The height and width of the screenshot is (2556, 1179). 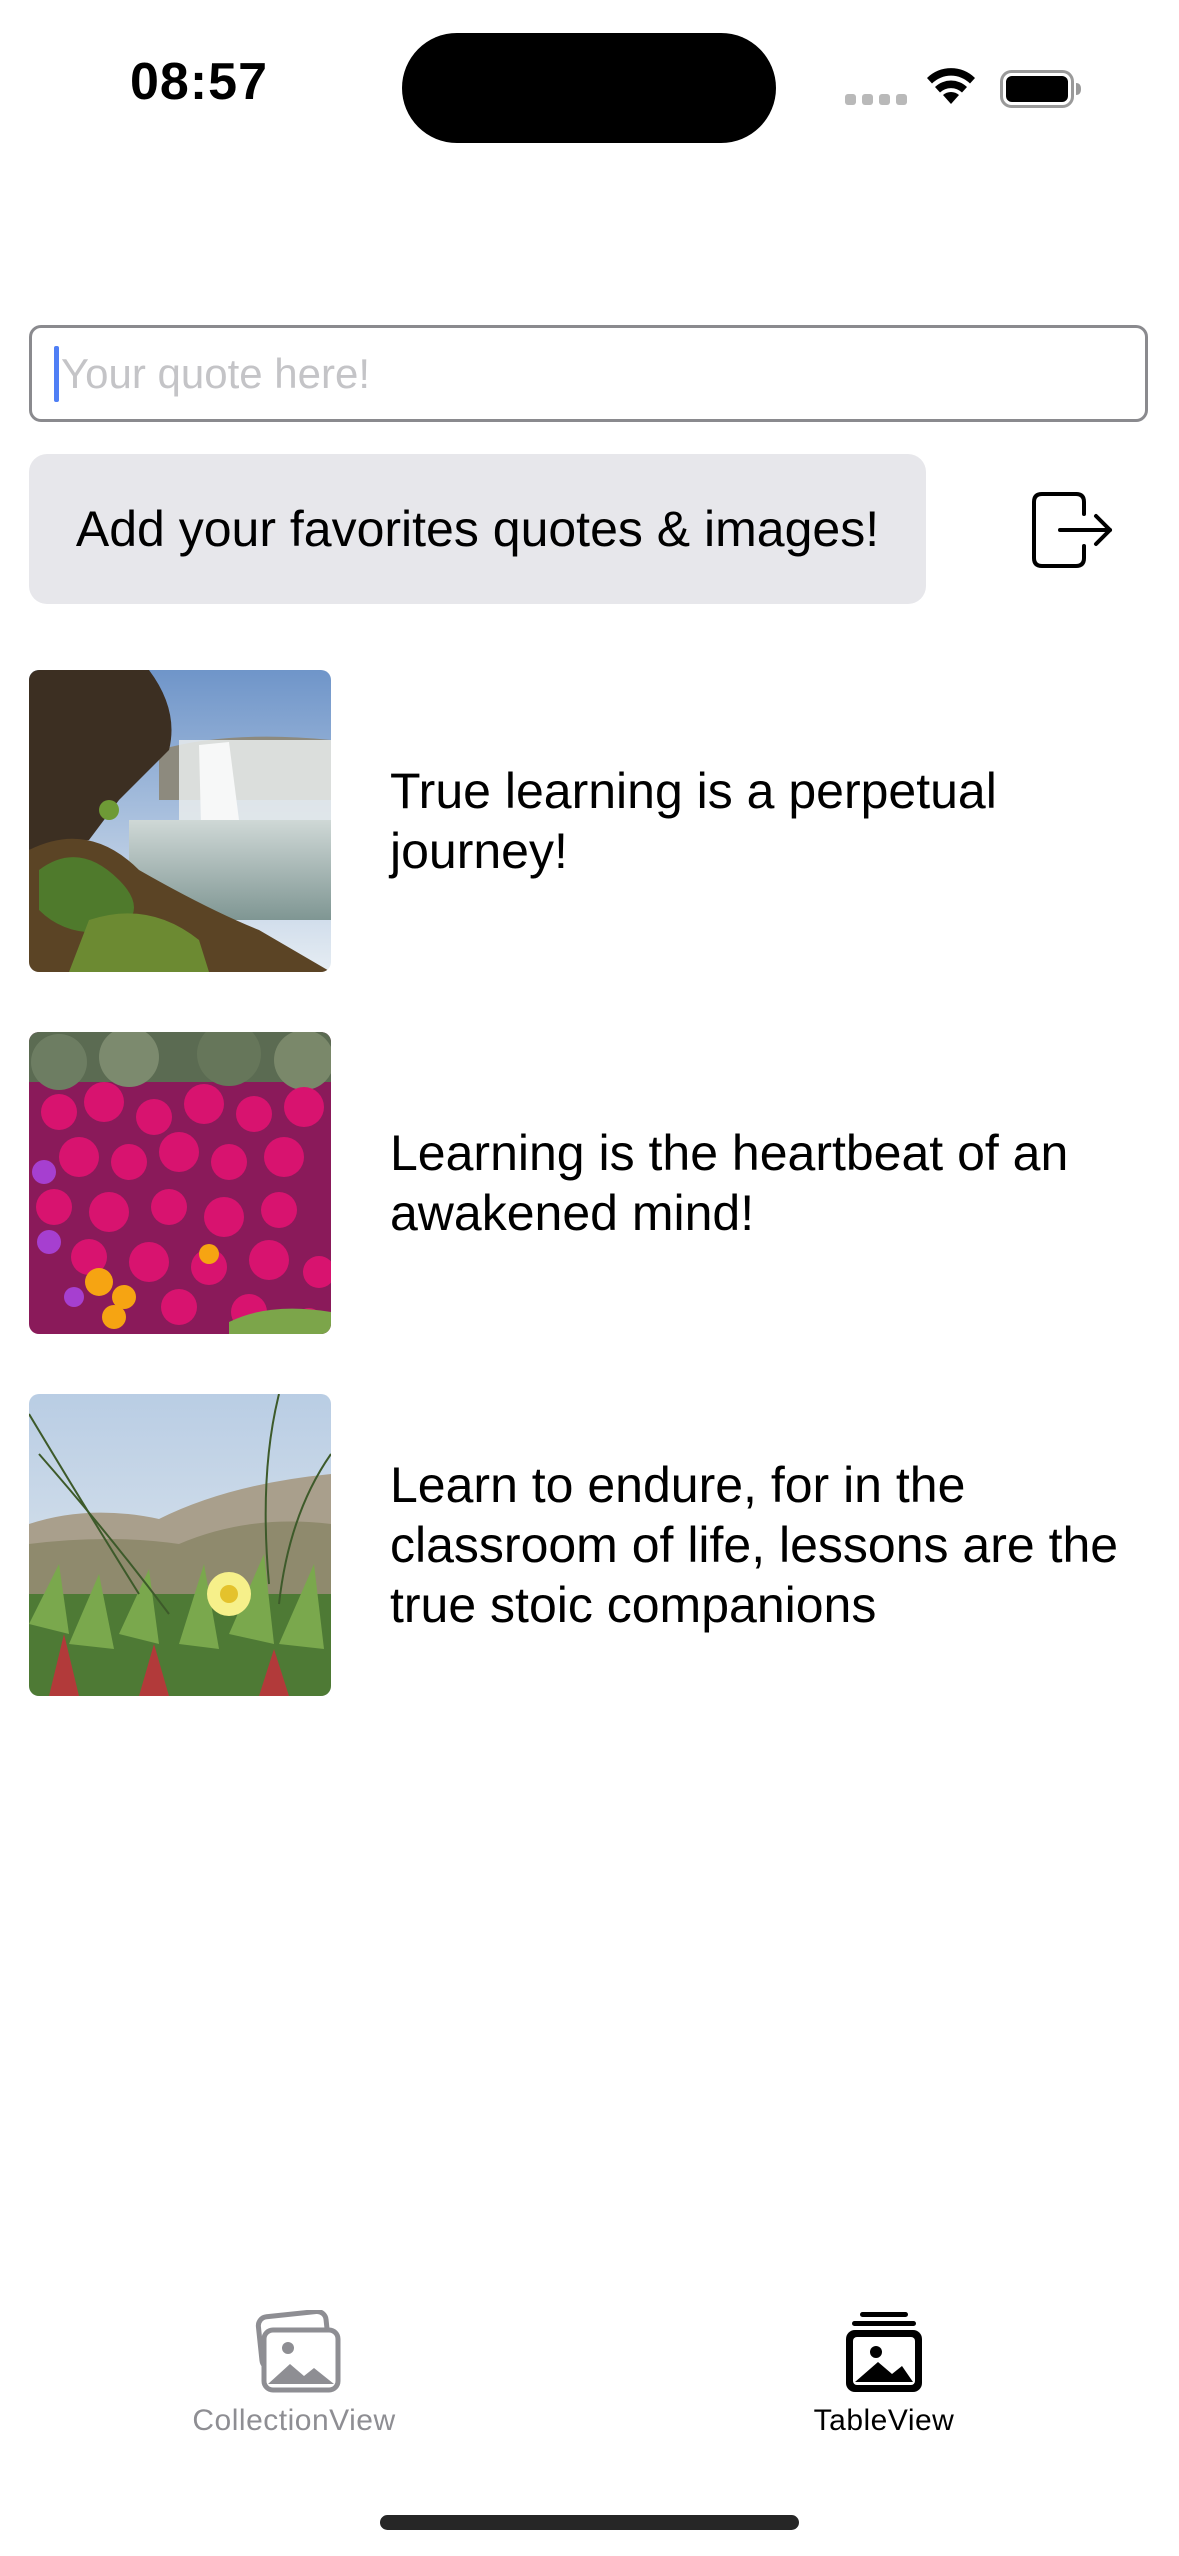 What do you see at coordinates (1040, 89) in the screenshot?
I see `battery-icon` at bounding box center [1040, 89].